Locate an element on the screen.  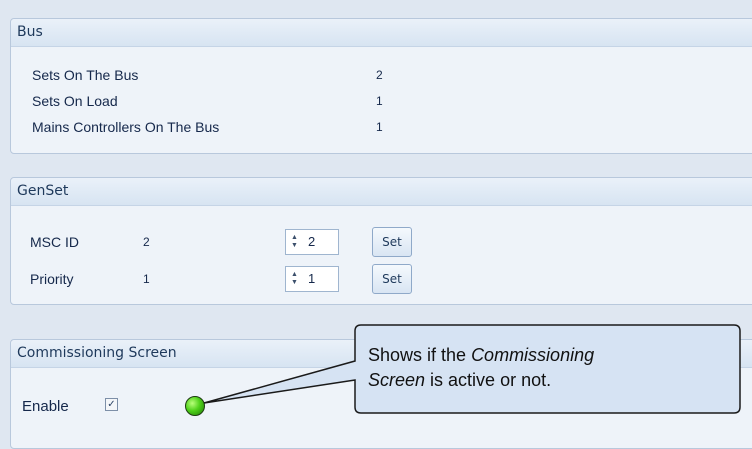
callout-text-before: Shows if the is located at coordinates (420, 355).